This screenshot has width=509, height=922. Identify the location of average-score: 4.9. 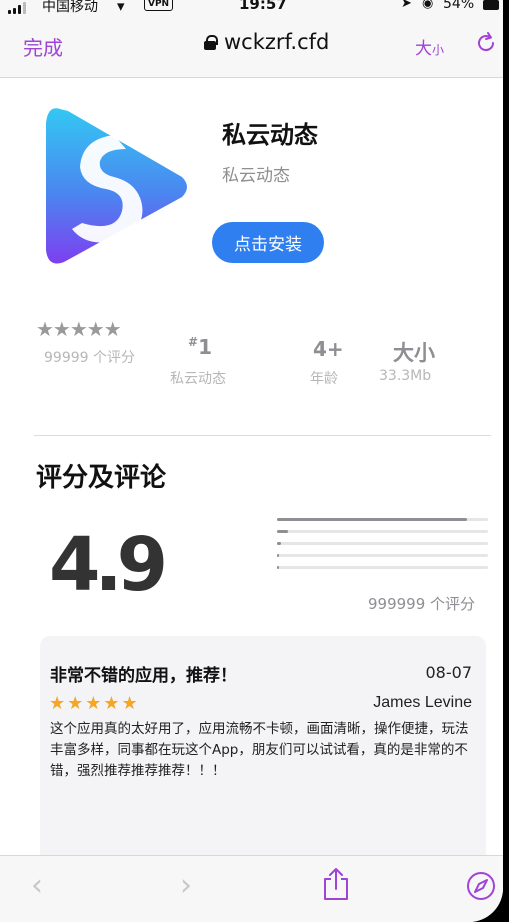
(108, 565).